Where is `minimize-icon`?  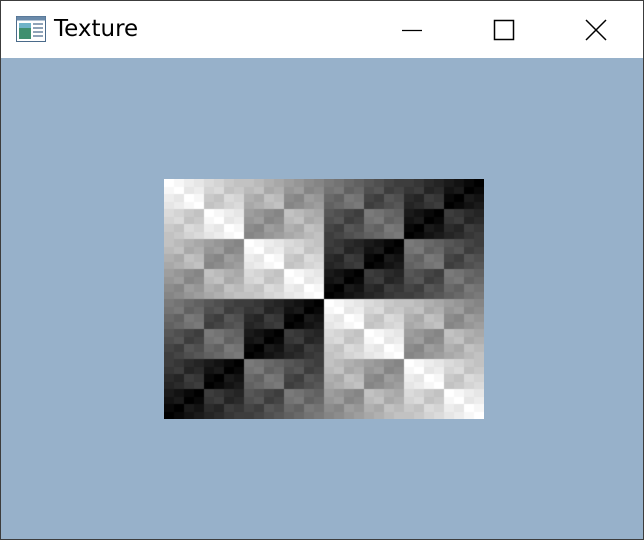
minimize-icon is located at coordinates (412, 30).